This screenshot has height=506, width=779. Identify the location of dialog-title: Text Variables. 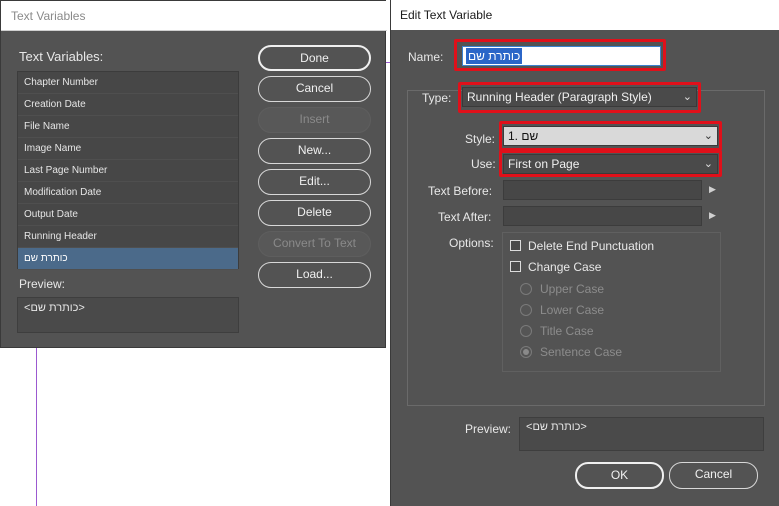
(48, 16).